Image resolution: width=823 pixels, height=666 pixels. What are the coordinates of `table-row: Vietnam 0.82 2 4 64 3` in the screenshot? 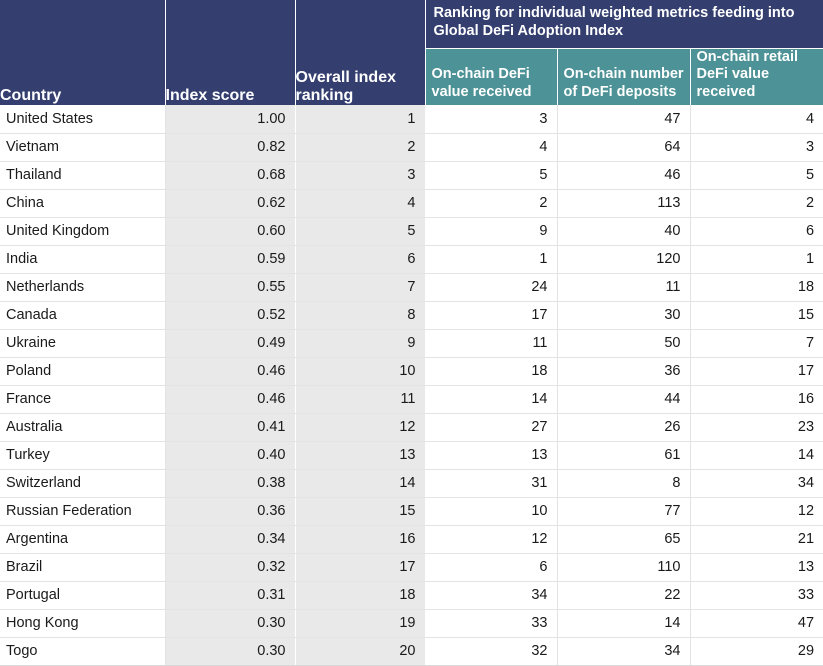 It's located at (411, 147).